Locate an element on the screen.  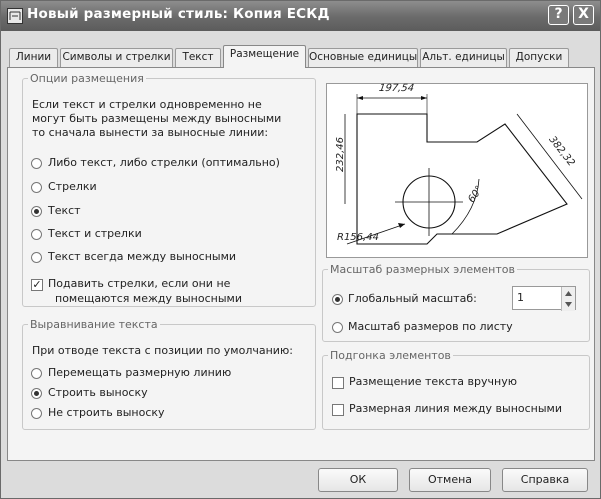
tab-fit: Размещение is located at coordinates (264, 56).